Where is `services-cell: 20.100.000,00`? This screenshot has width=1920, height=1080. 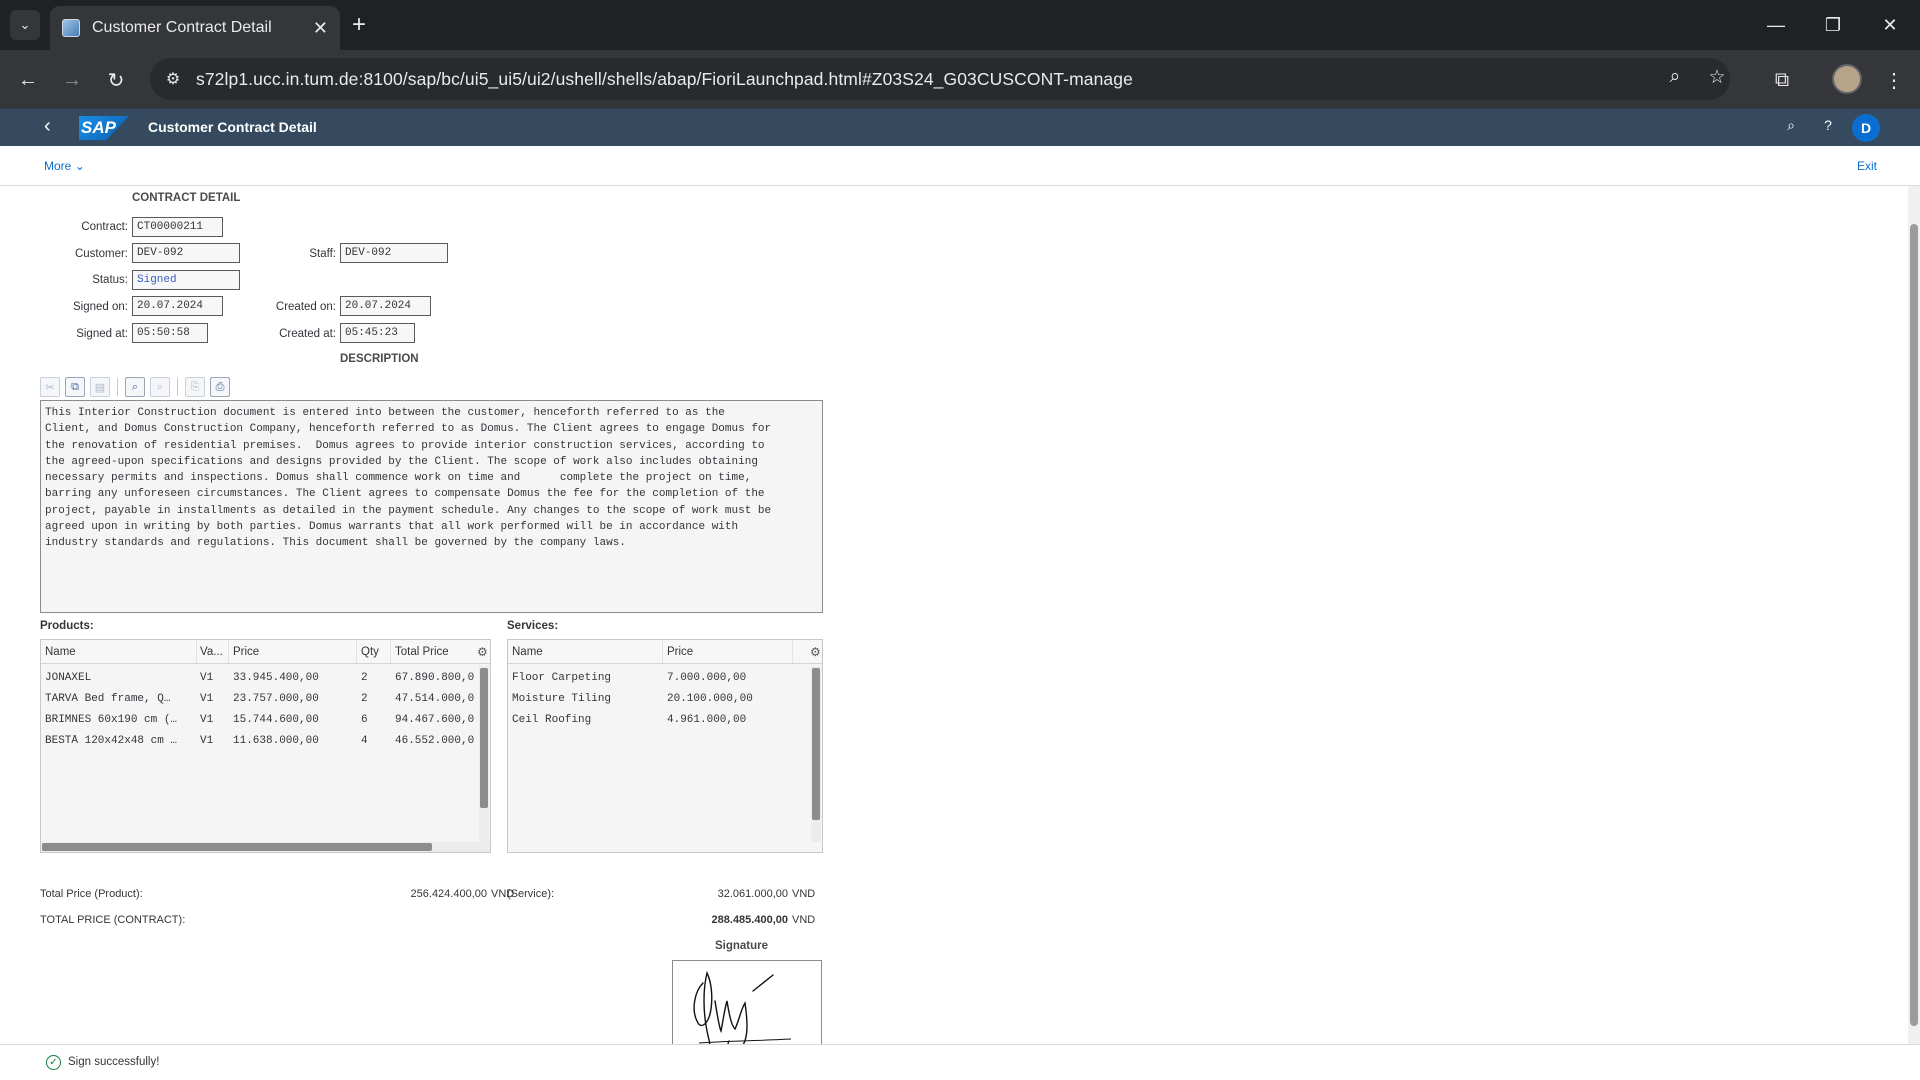 services-cell: 20.100.000,00 is located at coordinates (729, 699).